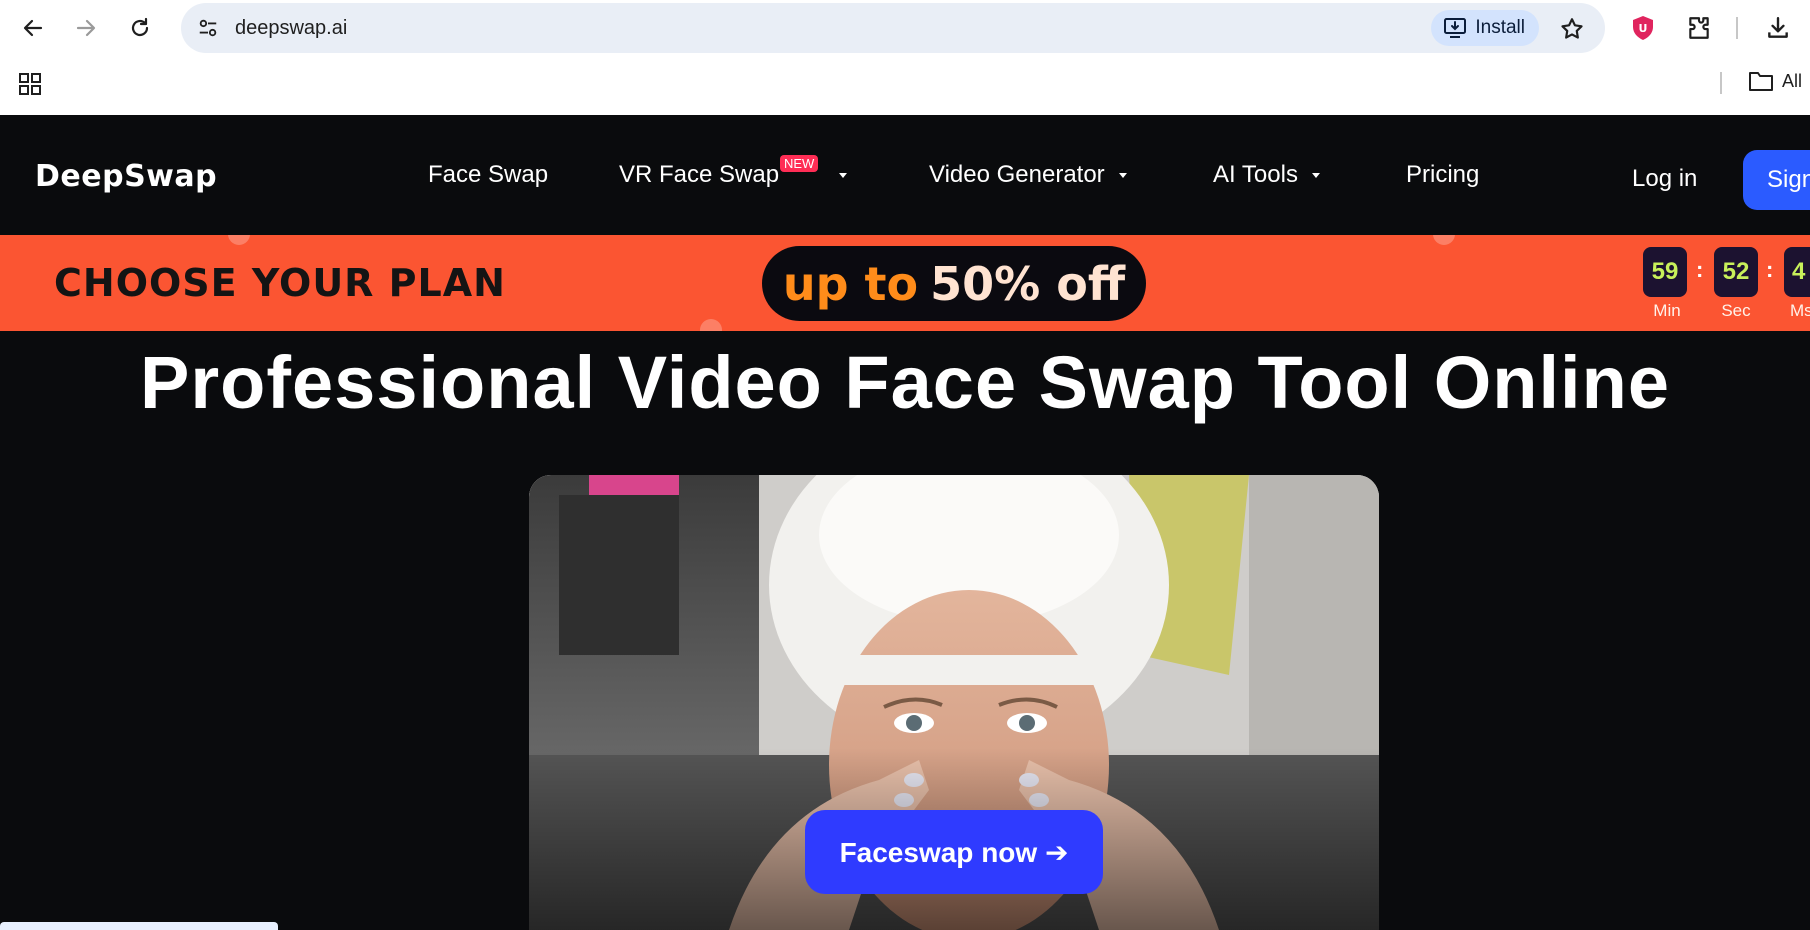 The height and width of the screenshot is (930, 1810). Describe the element at coordinates (1792, 80) in the screenshot. I see `all-bookmarks-label: All` at that location.